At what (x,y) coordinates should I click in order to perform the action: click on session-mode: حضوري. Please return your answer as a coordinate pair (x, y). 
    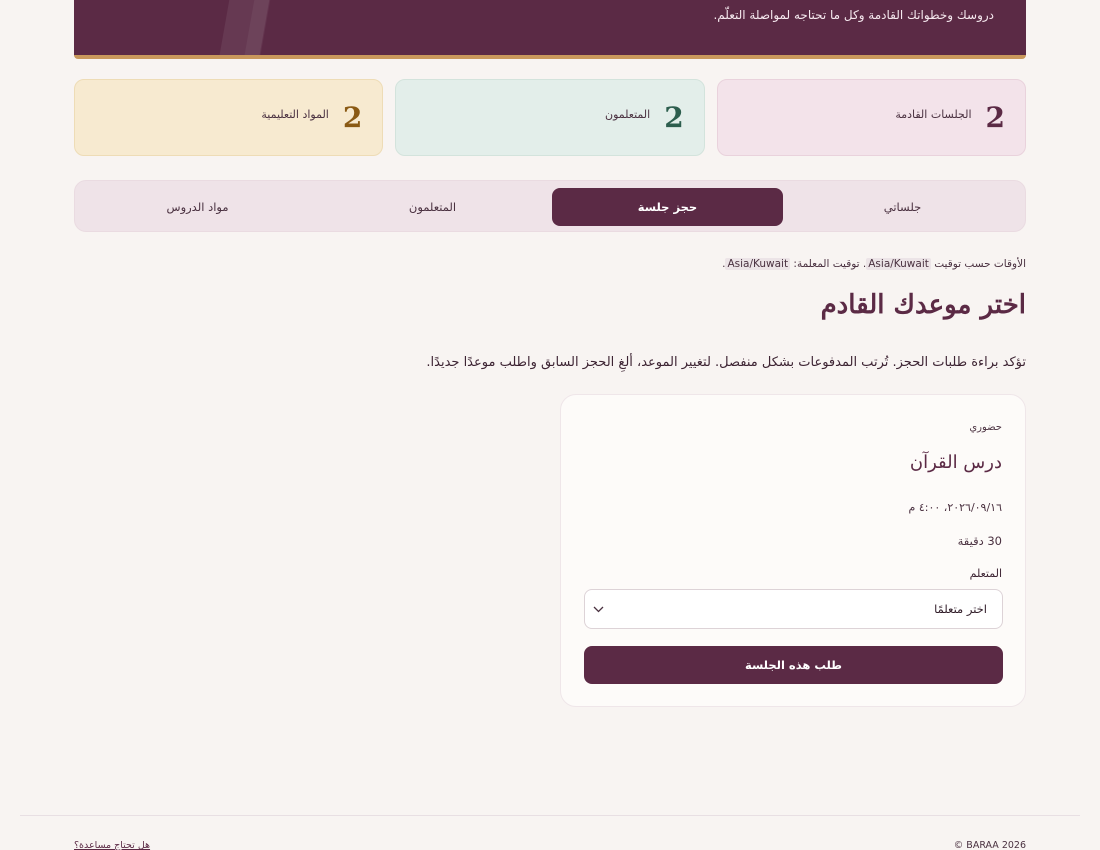
    Looking at the image, I should click on (985, 427).